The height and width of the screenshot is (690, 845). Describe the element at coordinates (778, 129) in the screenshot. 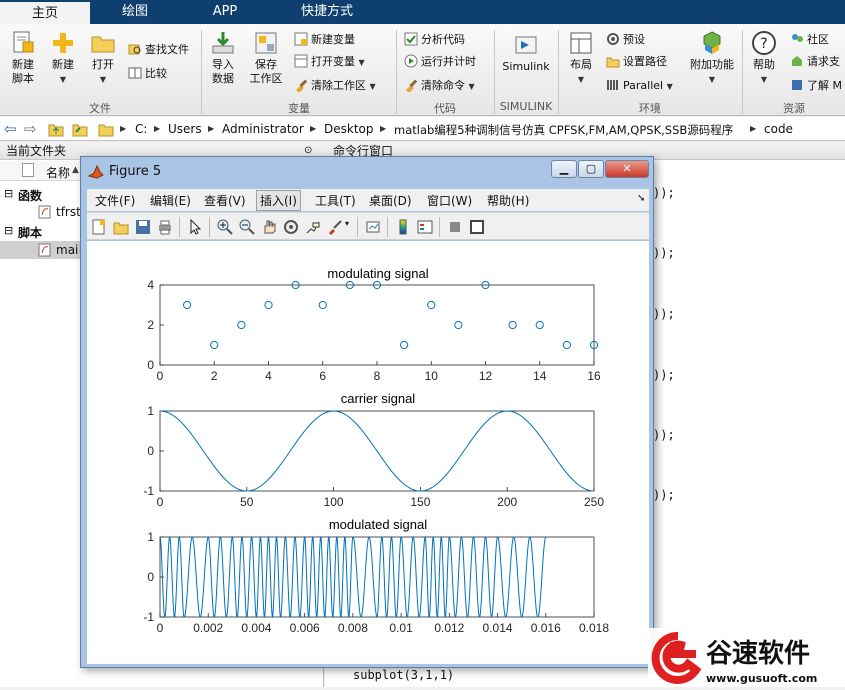

I see `breadcrumb-item: code` at that location.